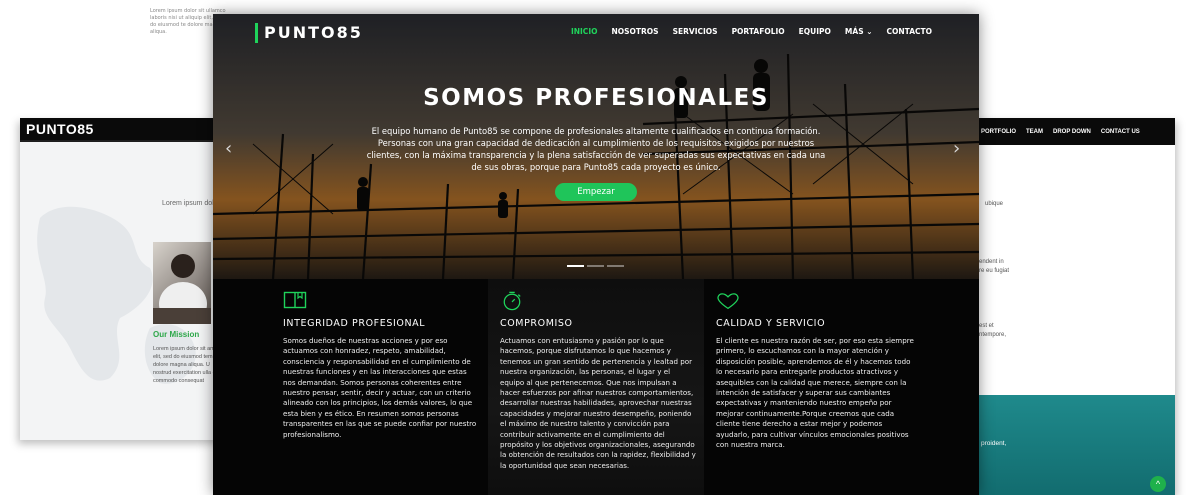 Image resolution: width=1194 pixels, height=495 pixels. I want to click on menu-item-contacto: CONTACTO, so click(910, 31).